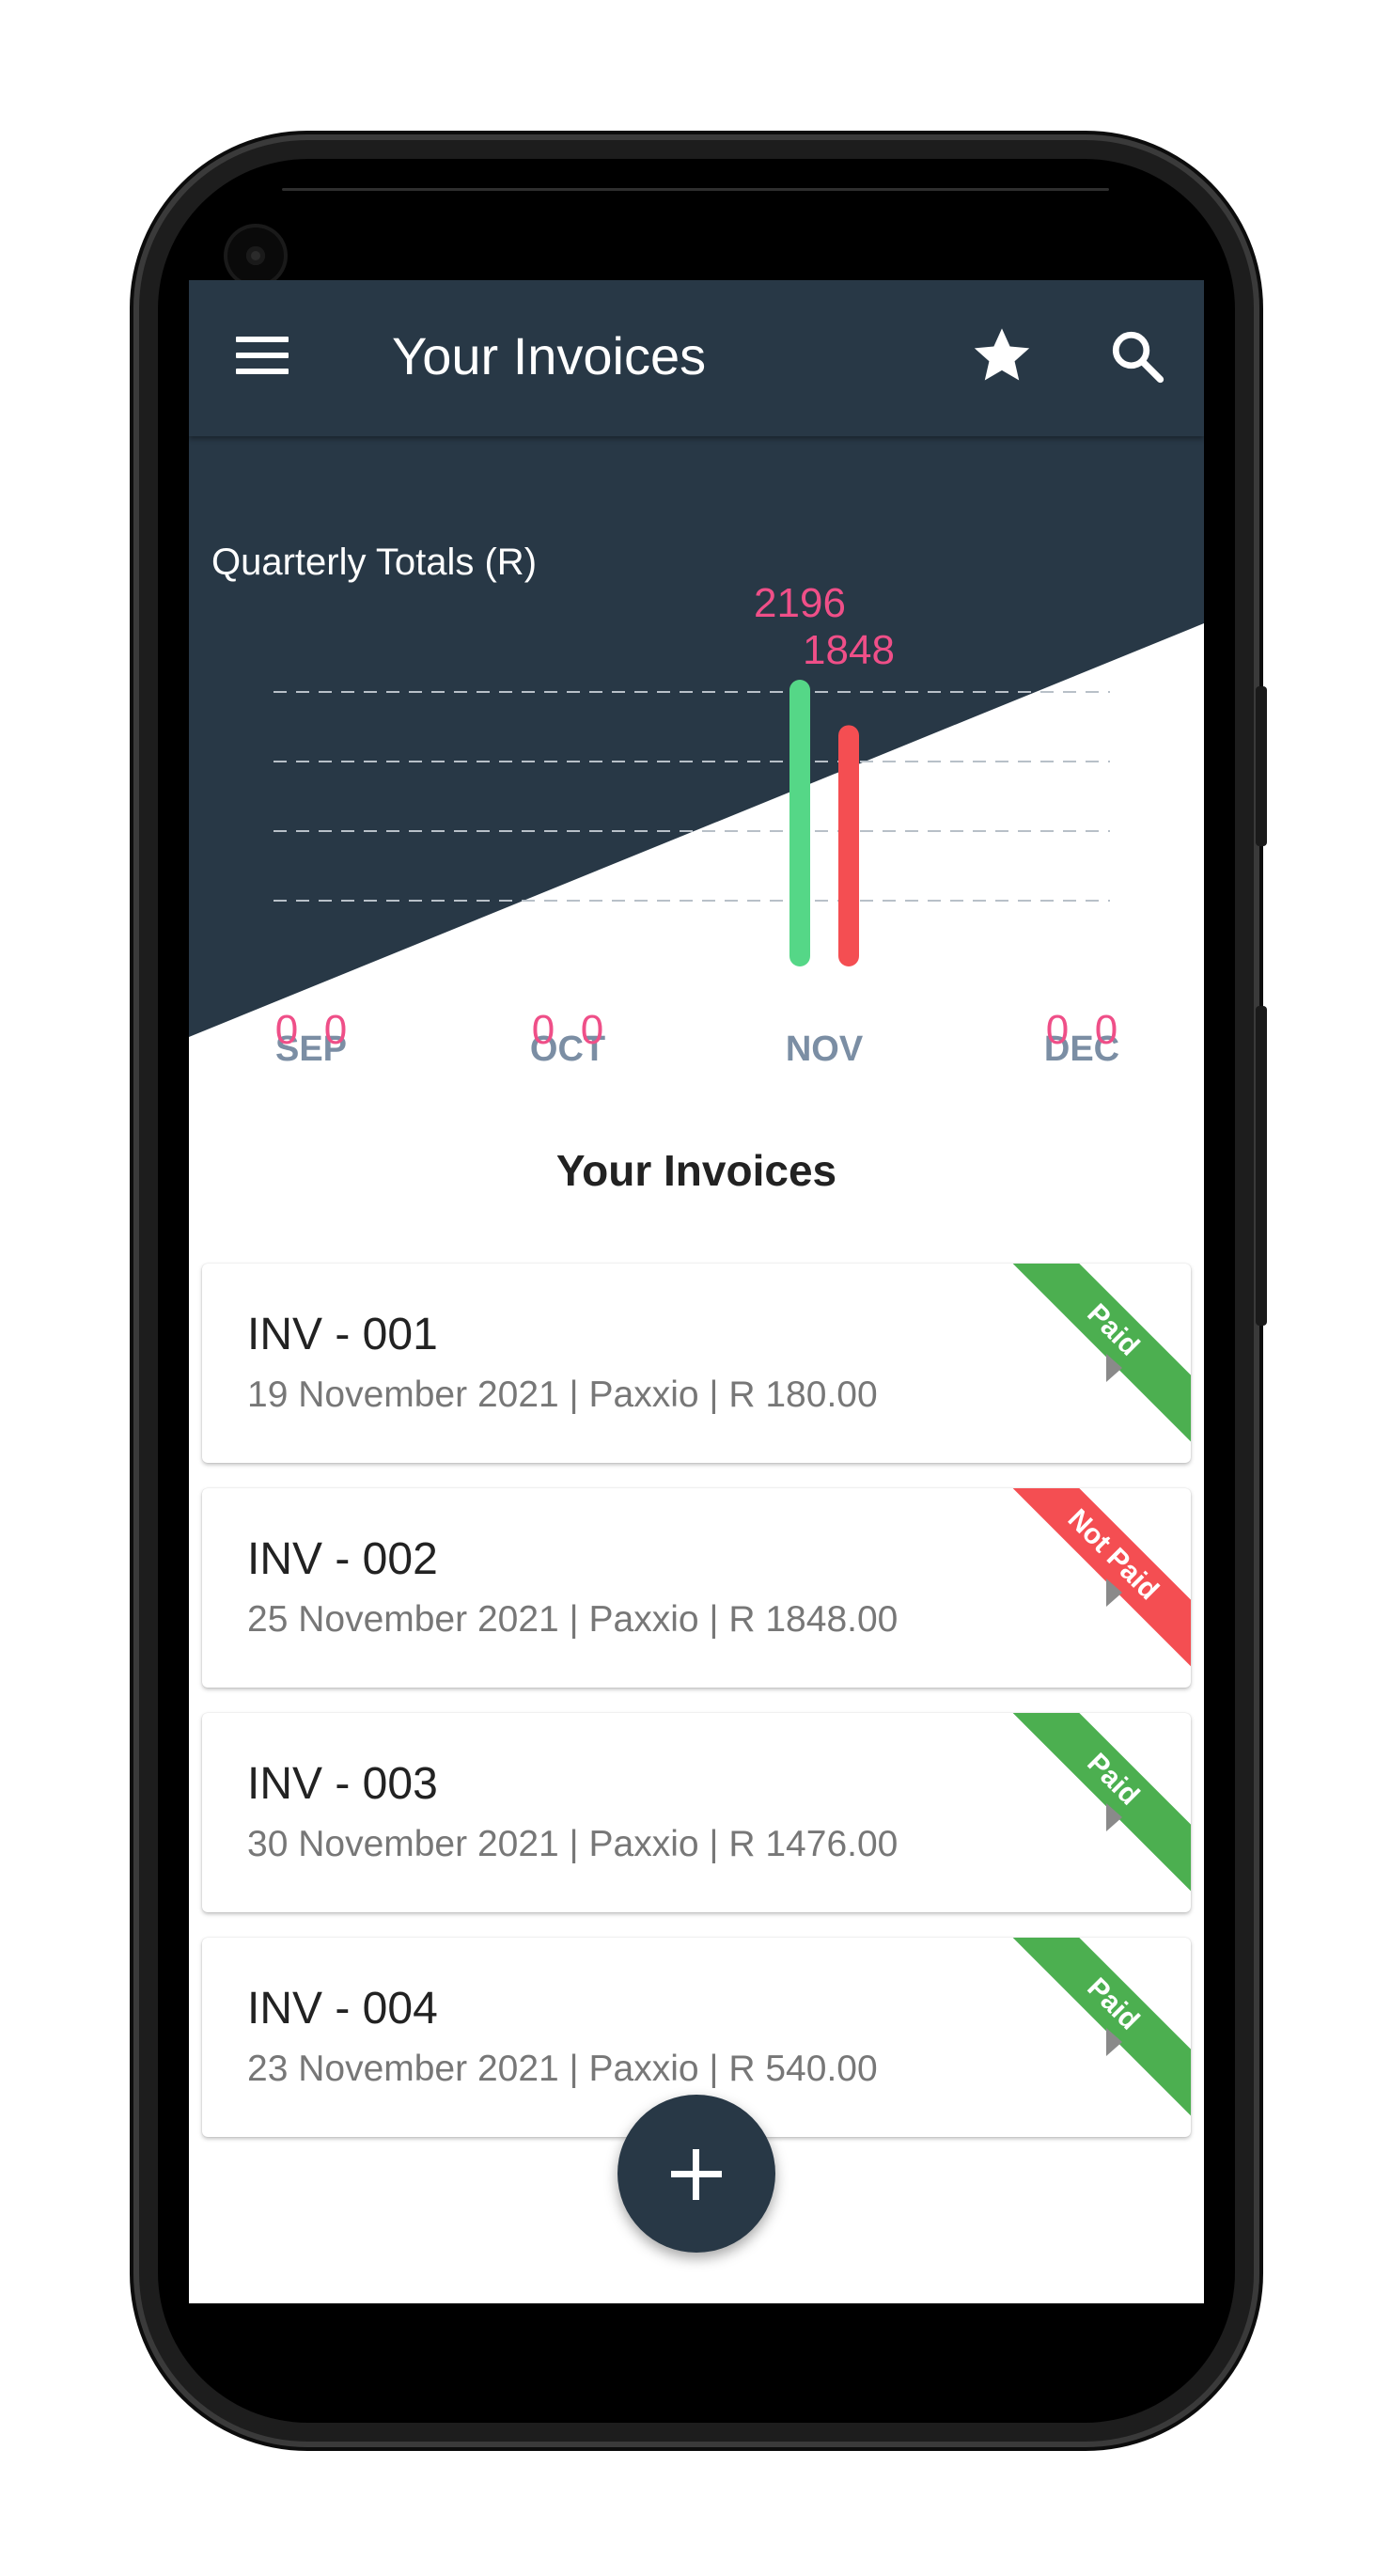 This screenshot has height=2576, width=1391. I want to click on menu-icon, so click(263, 359).